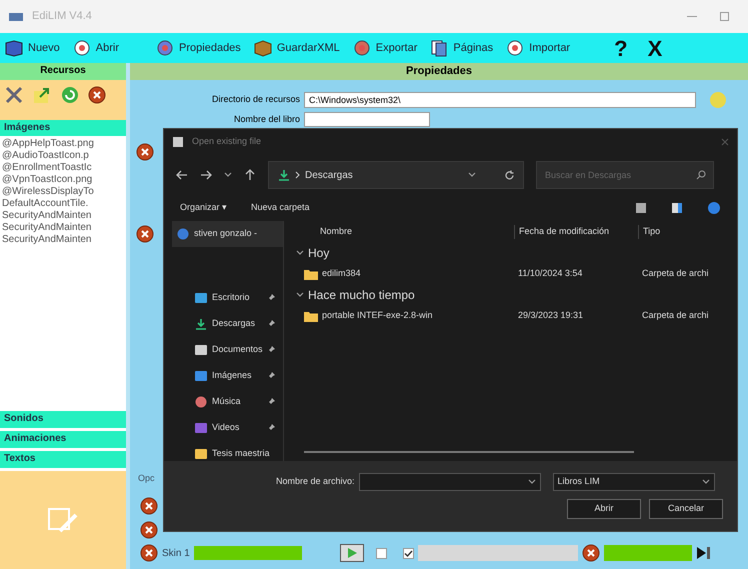 This screenshot has height=569, width=748. Describe the element at coordinates (227, 298) in the screenshot. I see `nav-item: Escritorio` at that location.